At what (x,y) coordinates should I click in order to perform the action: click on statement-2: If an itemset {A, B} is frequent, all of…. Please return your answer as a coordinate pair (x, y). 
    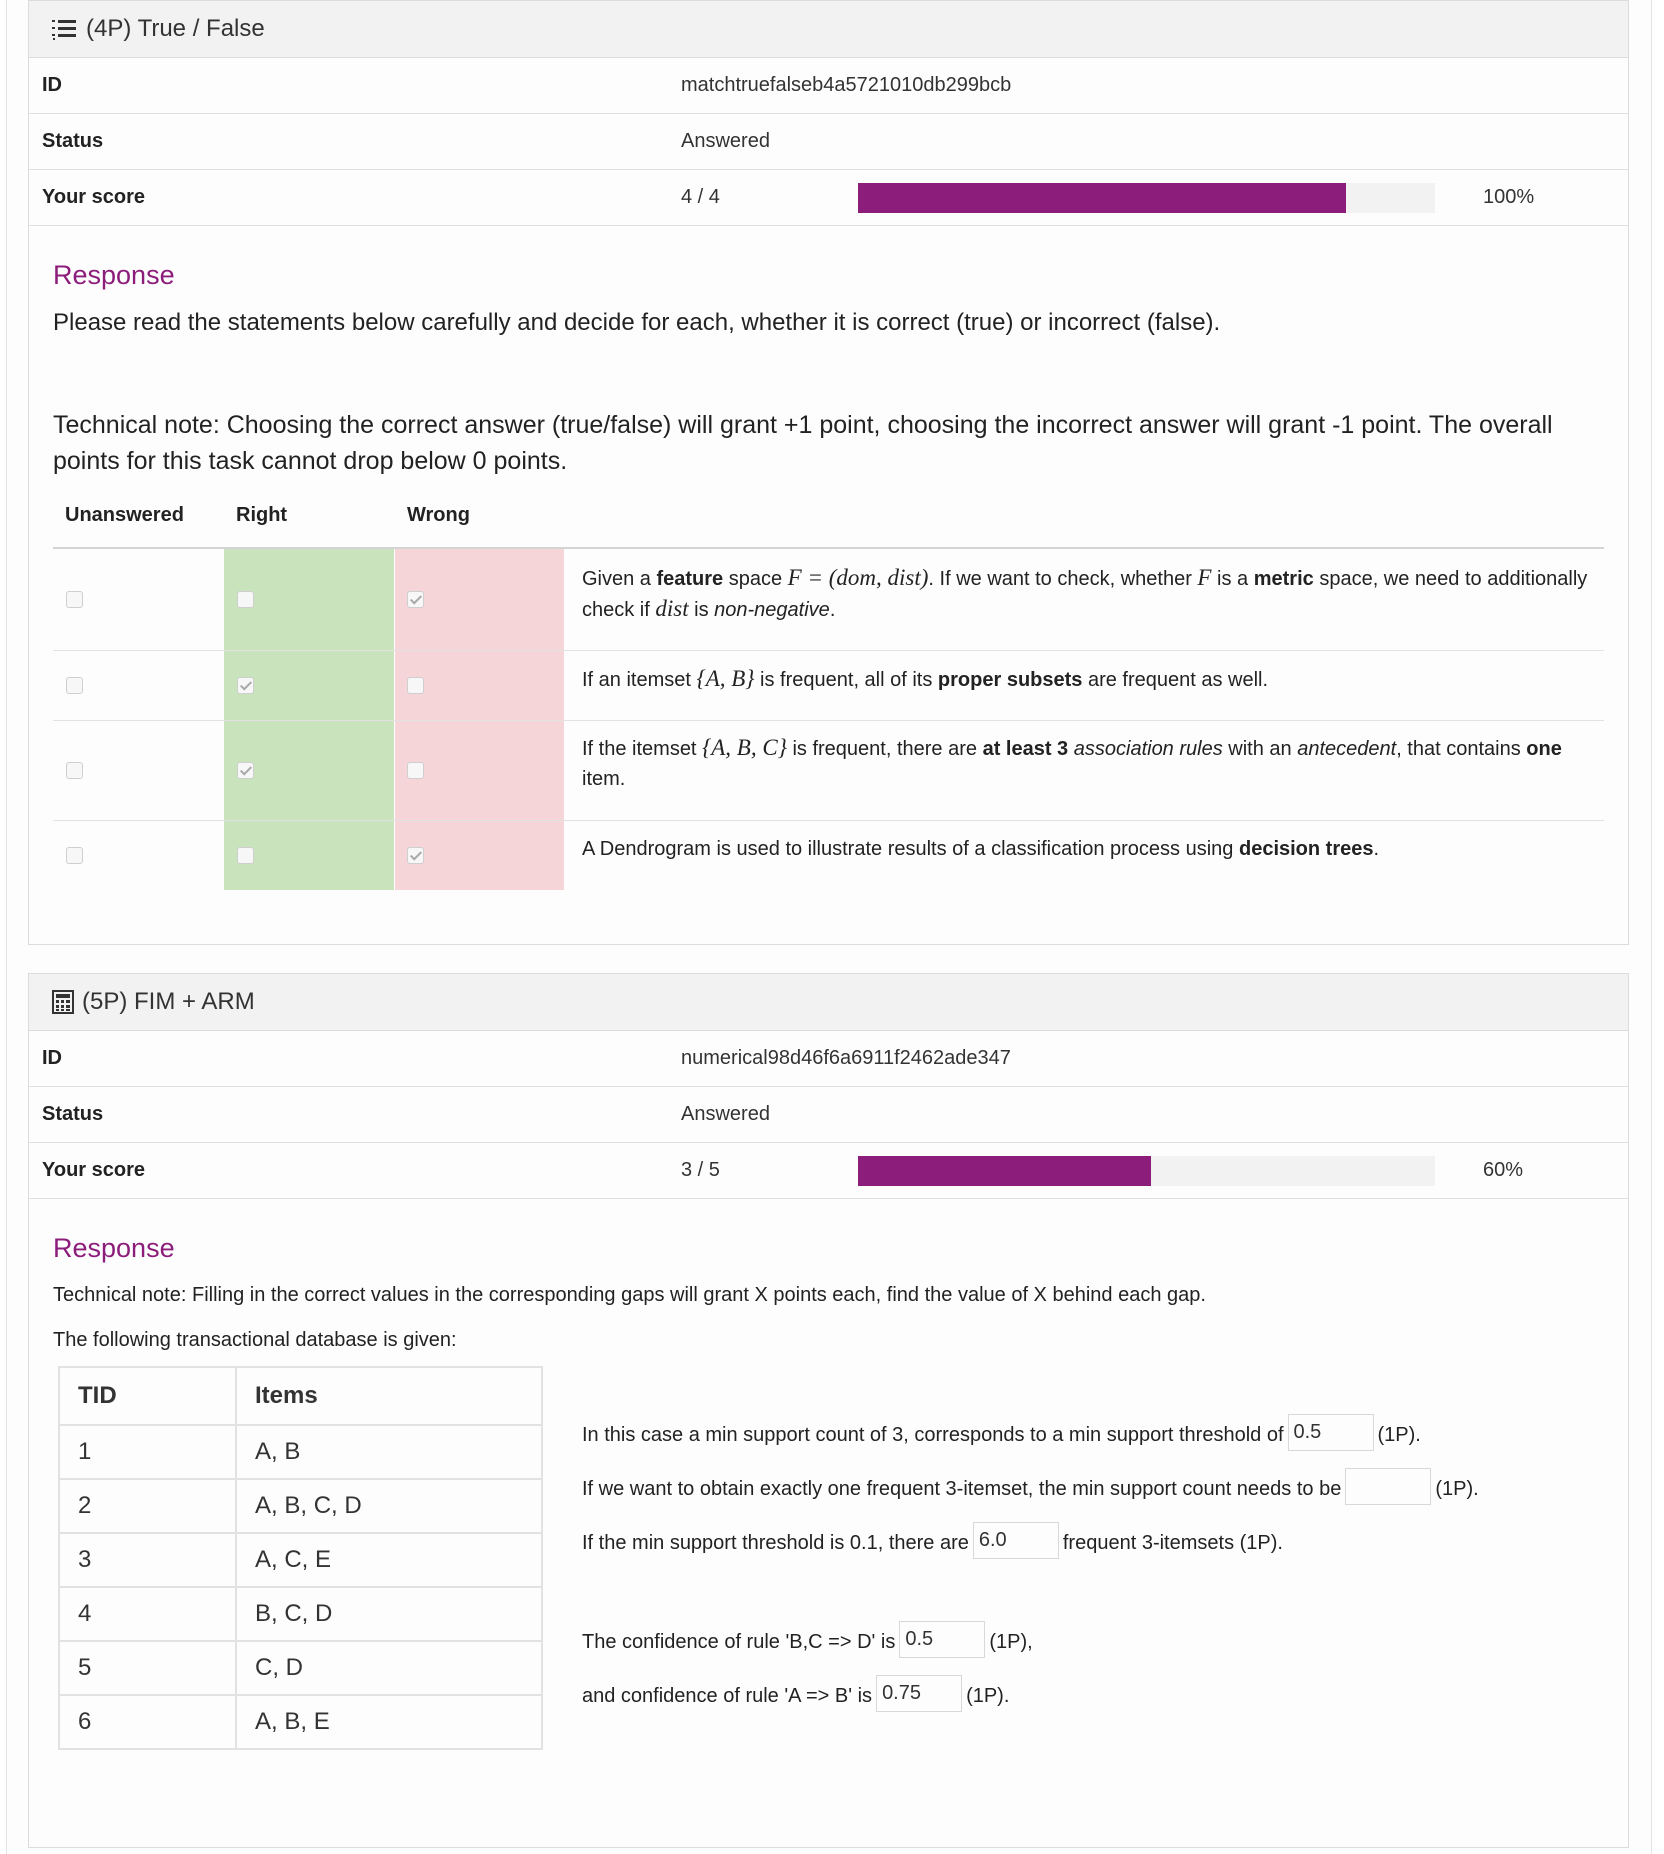
    Looking at the image, I should click on (925, 678).